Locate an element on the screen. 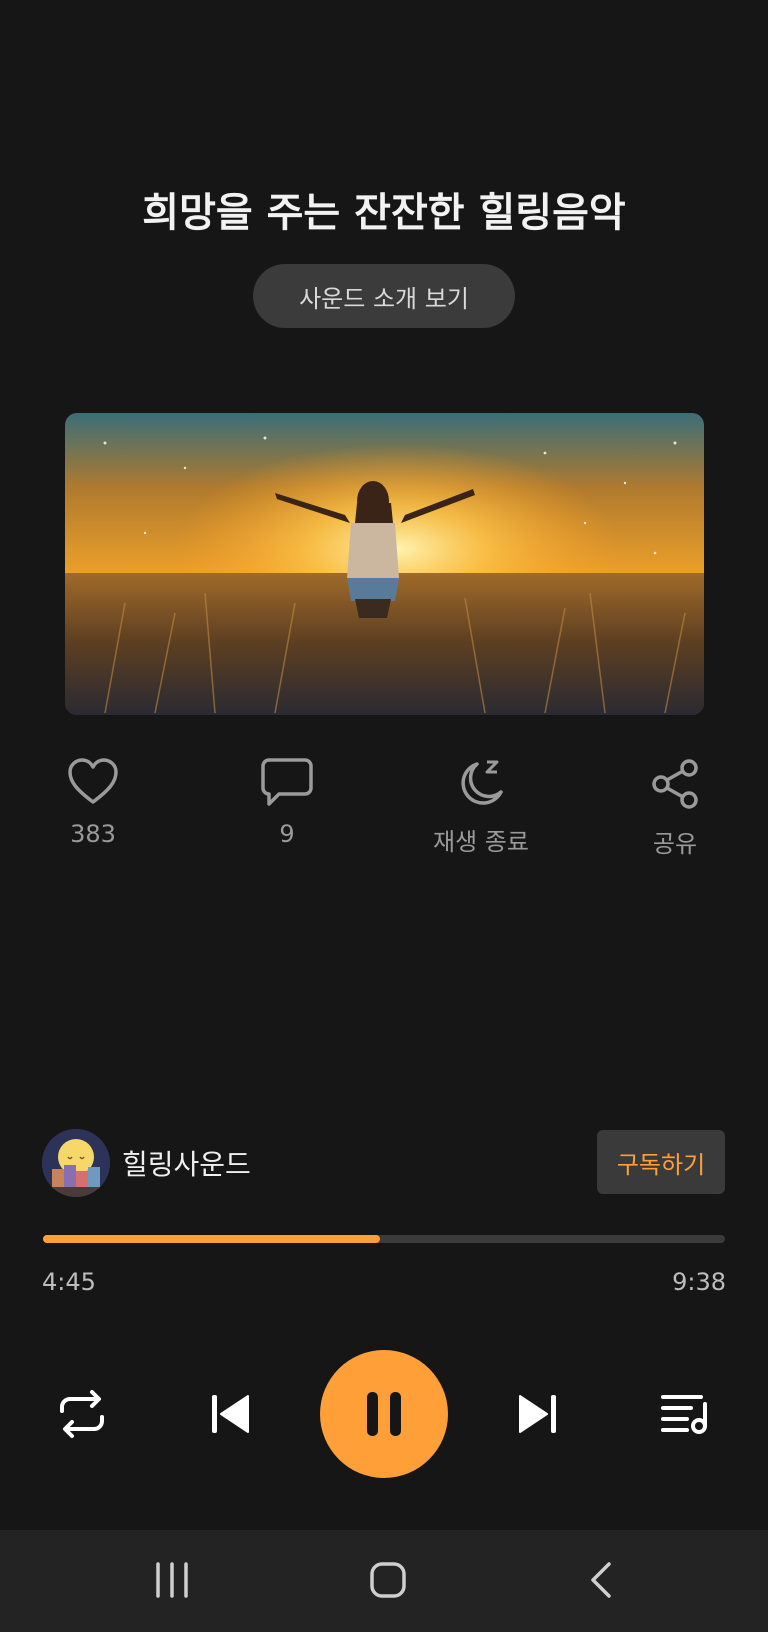 This screenshot has height=1632, width=768. channel-info: 힐링사운드 is located at coordinates (146, 1163).